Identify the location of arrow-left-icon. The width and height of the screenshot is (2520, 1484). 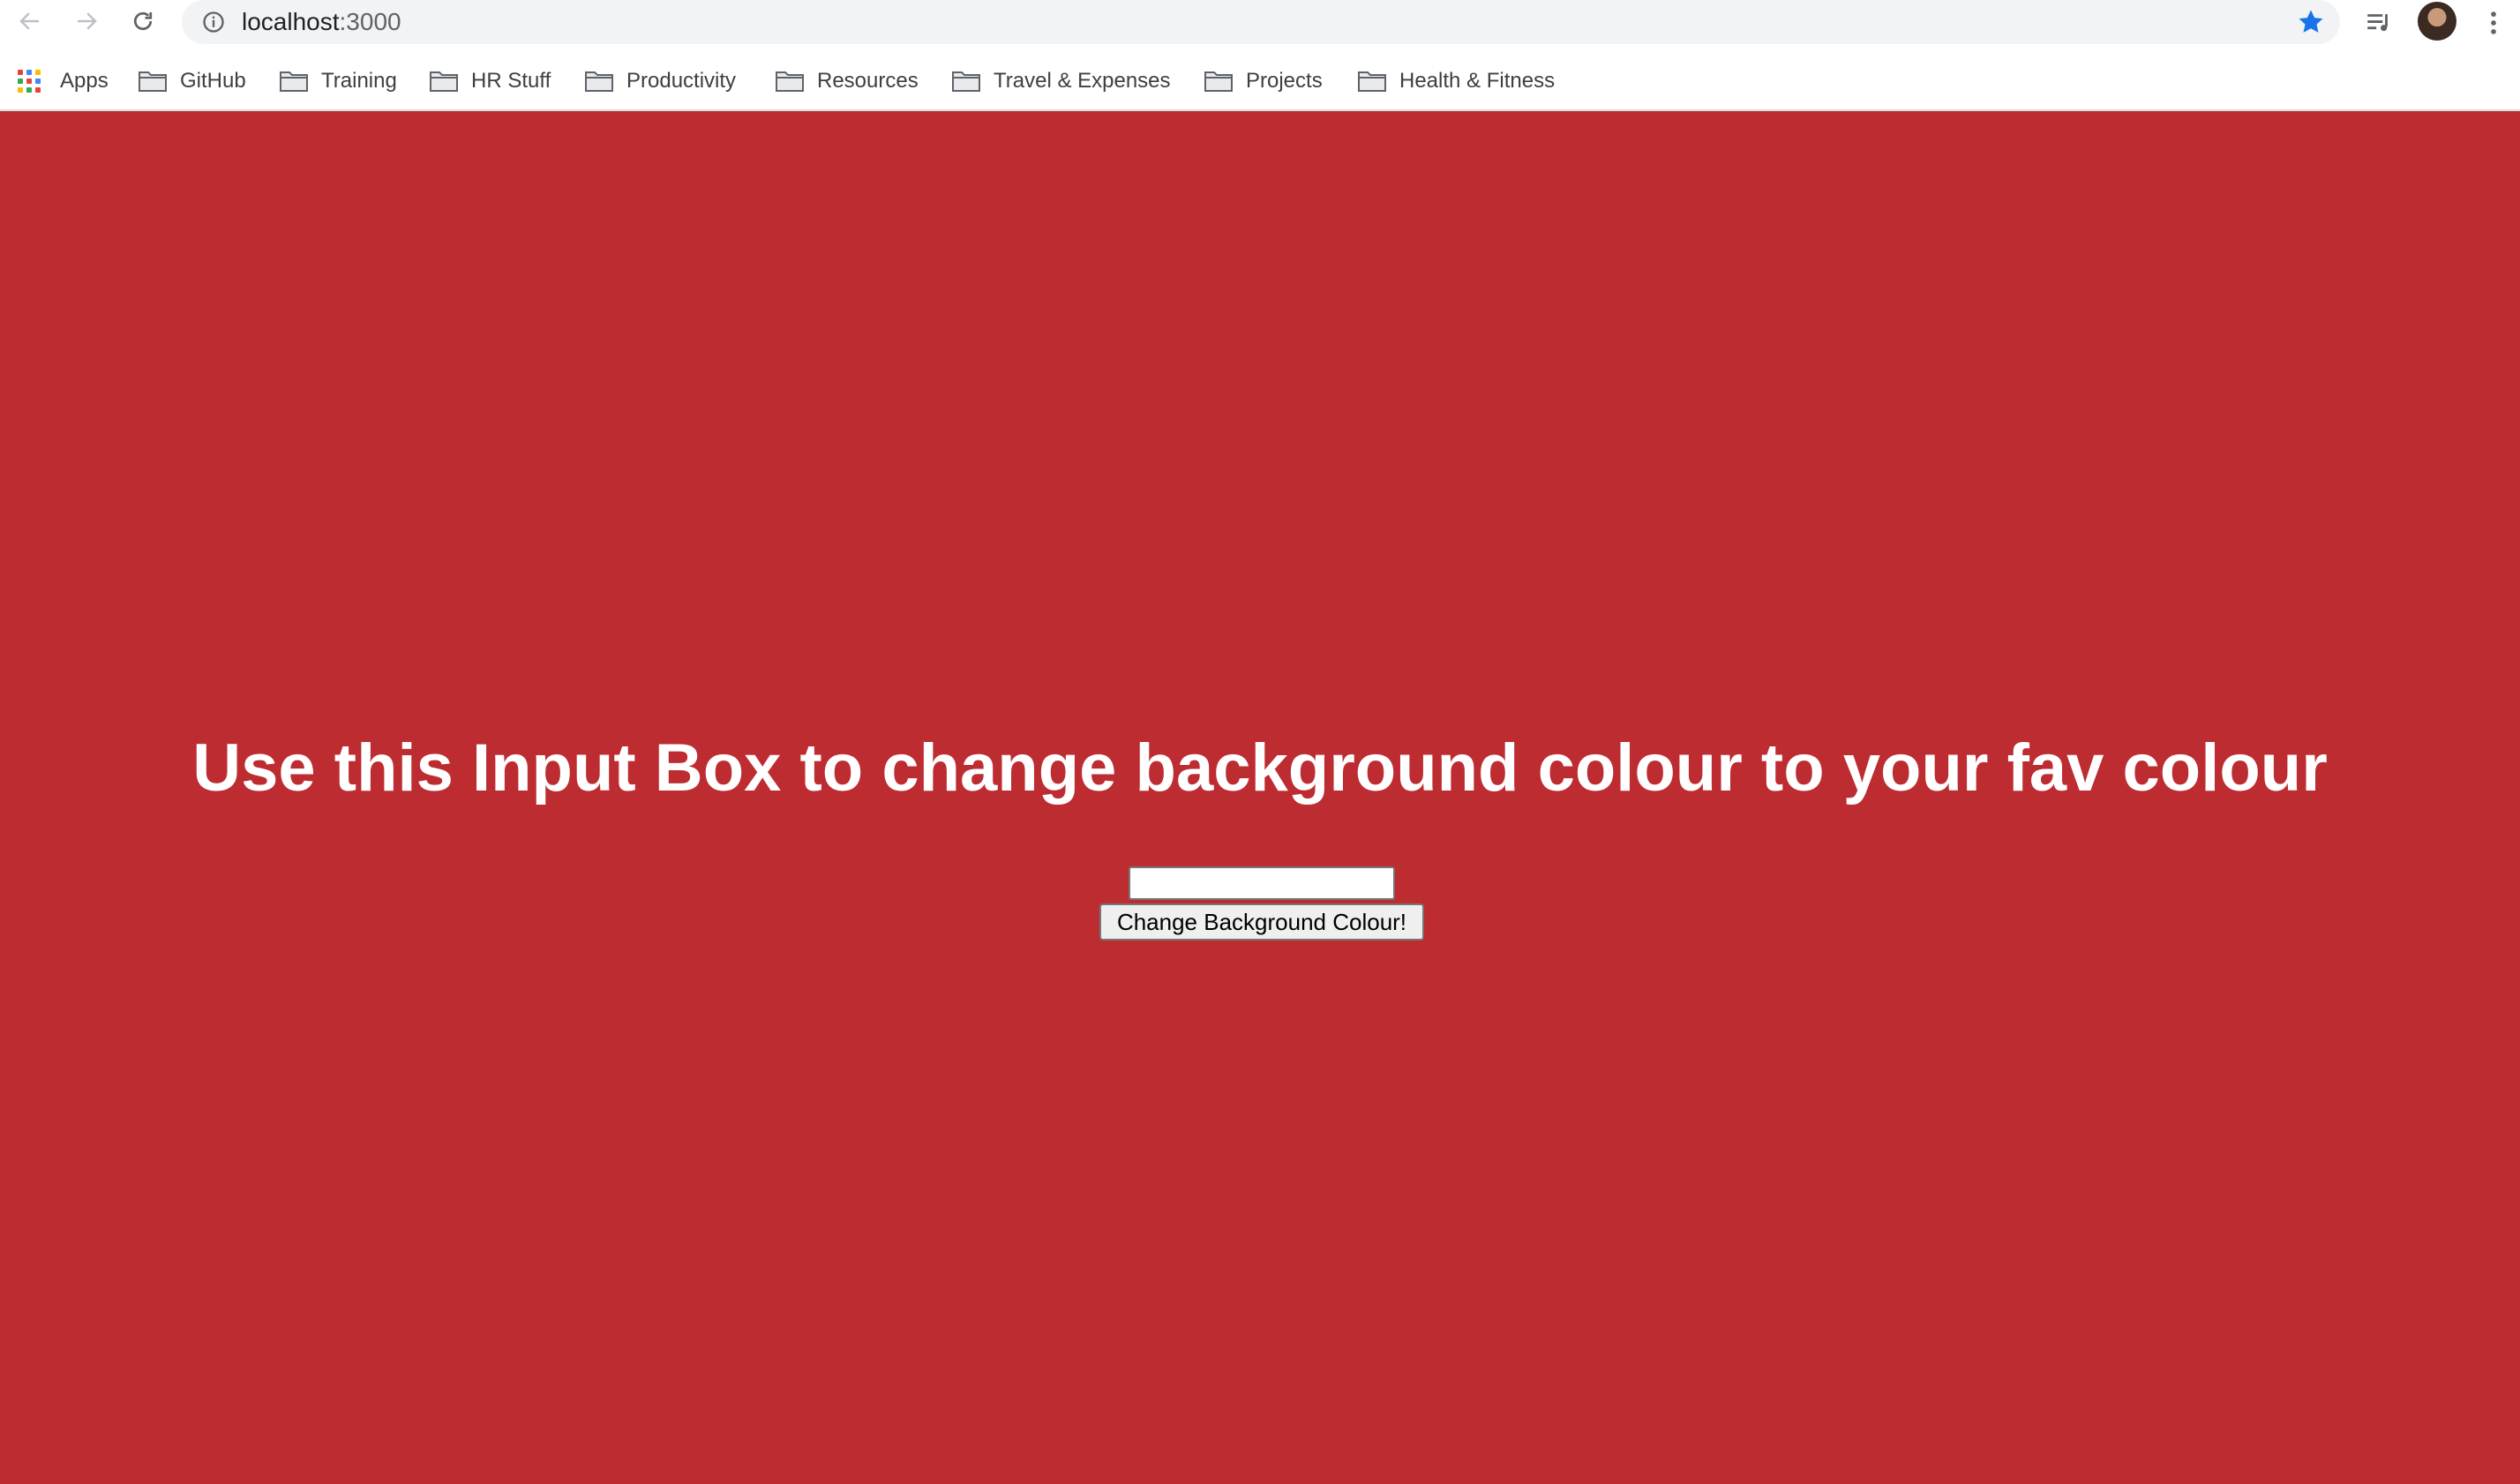
(29, 21).